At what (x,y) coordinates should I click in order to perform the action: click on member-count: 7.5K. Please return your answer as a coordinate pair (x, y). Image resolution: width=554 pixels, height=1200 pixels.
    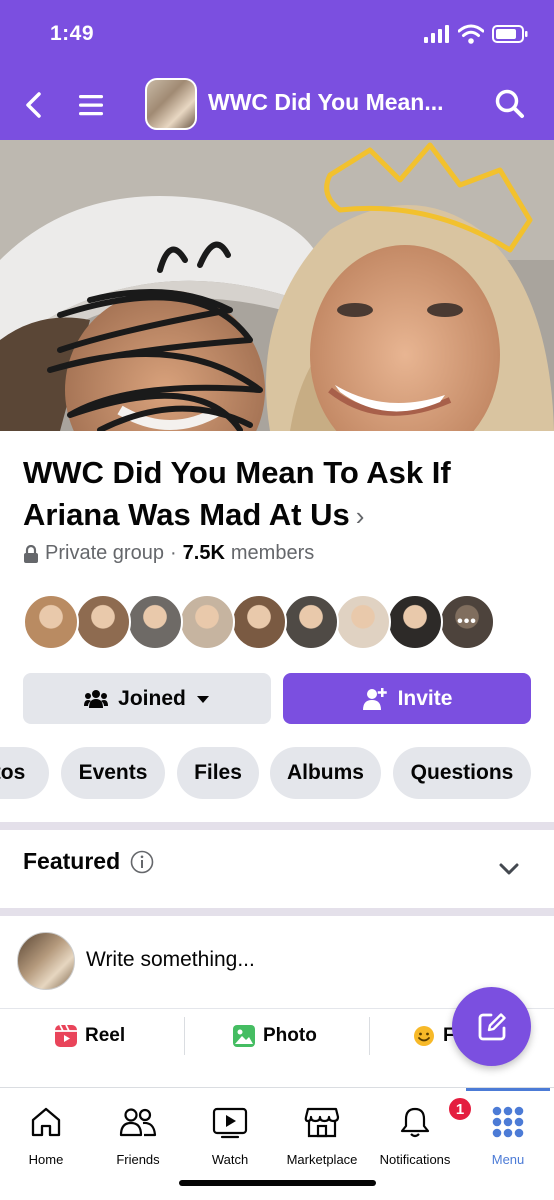
    Looking at the image, I should click on (204, 553).